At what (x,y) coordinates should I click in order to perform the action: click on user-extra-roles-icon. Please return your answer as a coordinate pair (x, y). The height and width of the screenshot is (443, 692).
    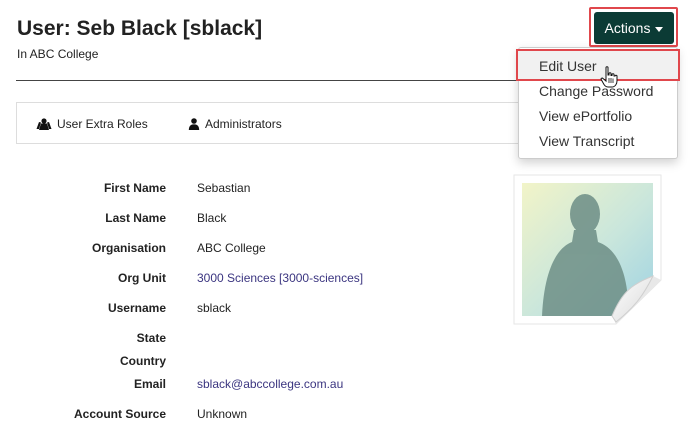
    Looking at the image, I should click on (44, 124).